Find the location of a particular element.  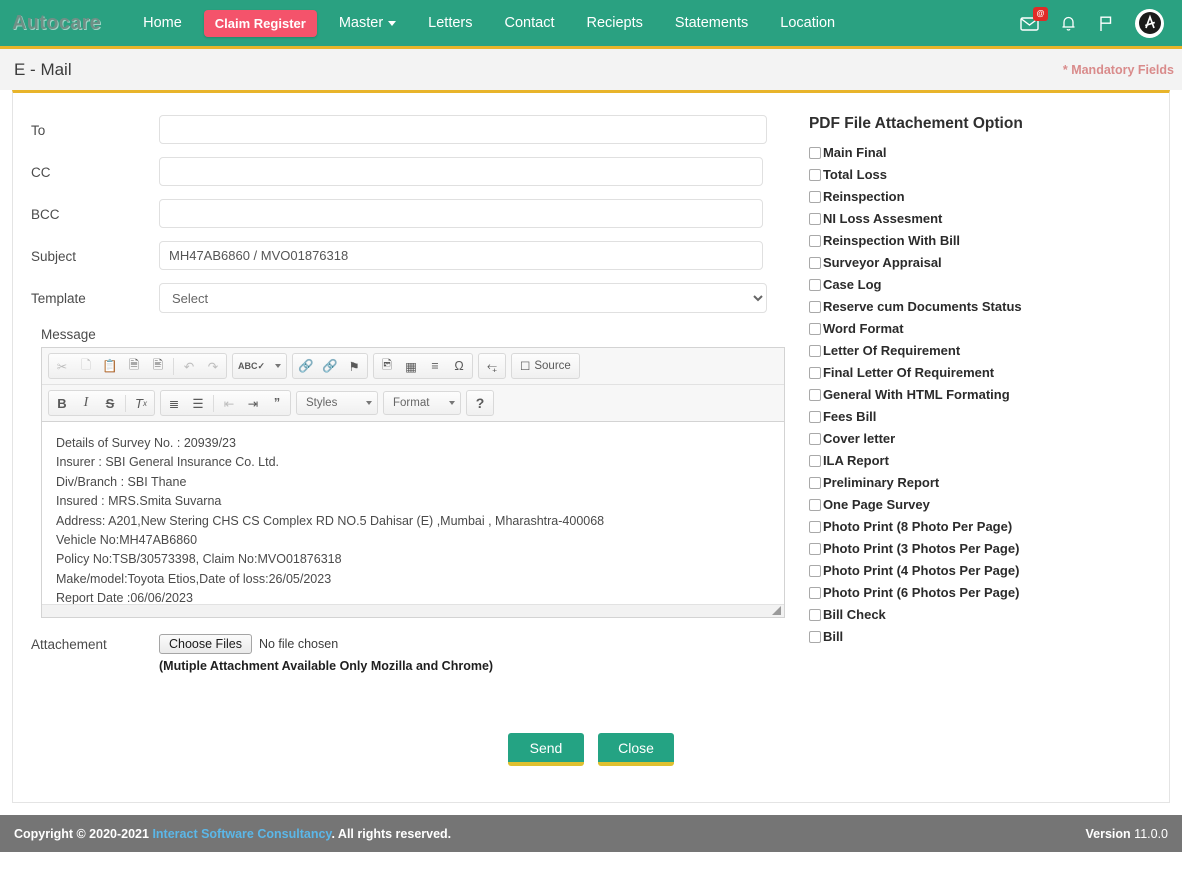

special-character-icon: Ω is located at coordinates (459, 366).